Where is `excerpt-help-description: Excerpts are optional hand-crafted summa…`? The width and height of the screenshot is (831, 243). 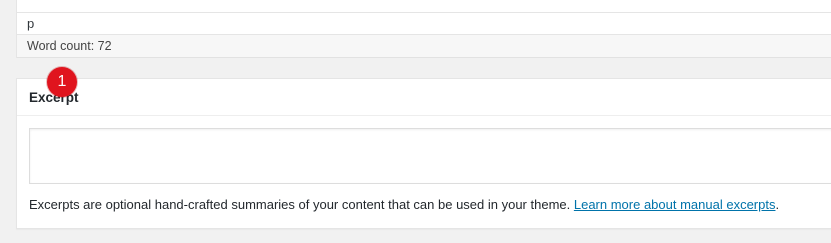 excerpt-help-description: Excerpts are optional hand-crafted summa… is located at coordinates (301, 204).